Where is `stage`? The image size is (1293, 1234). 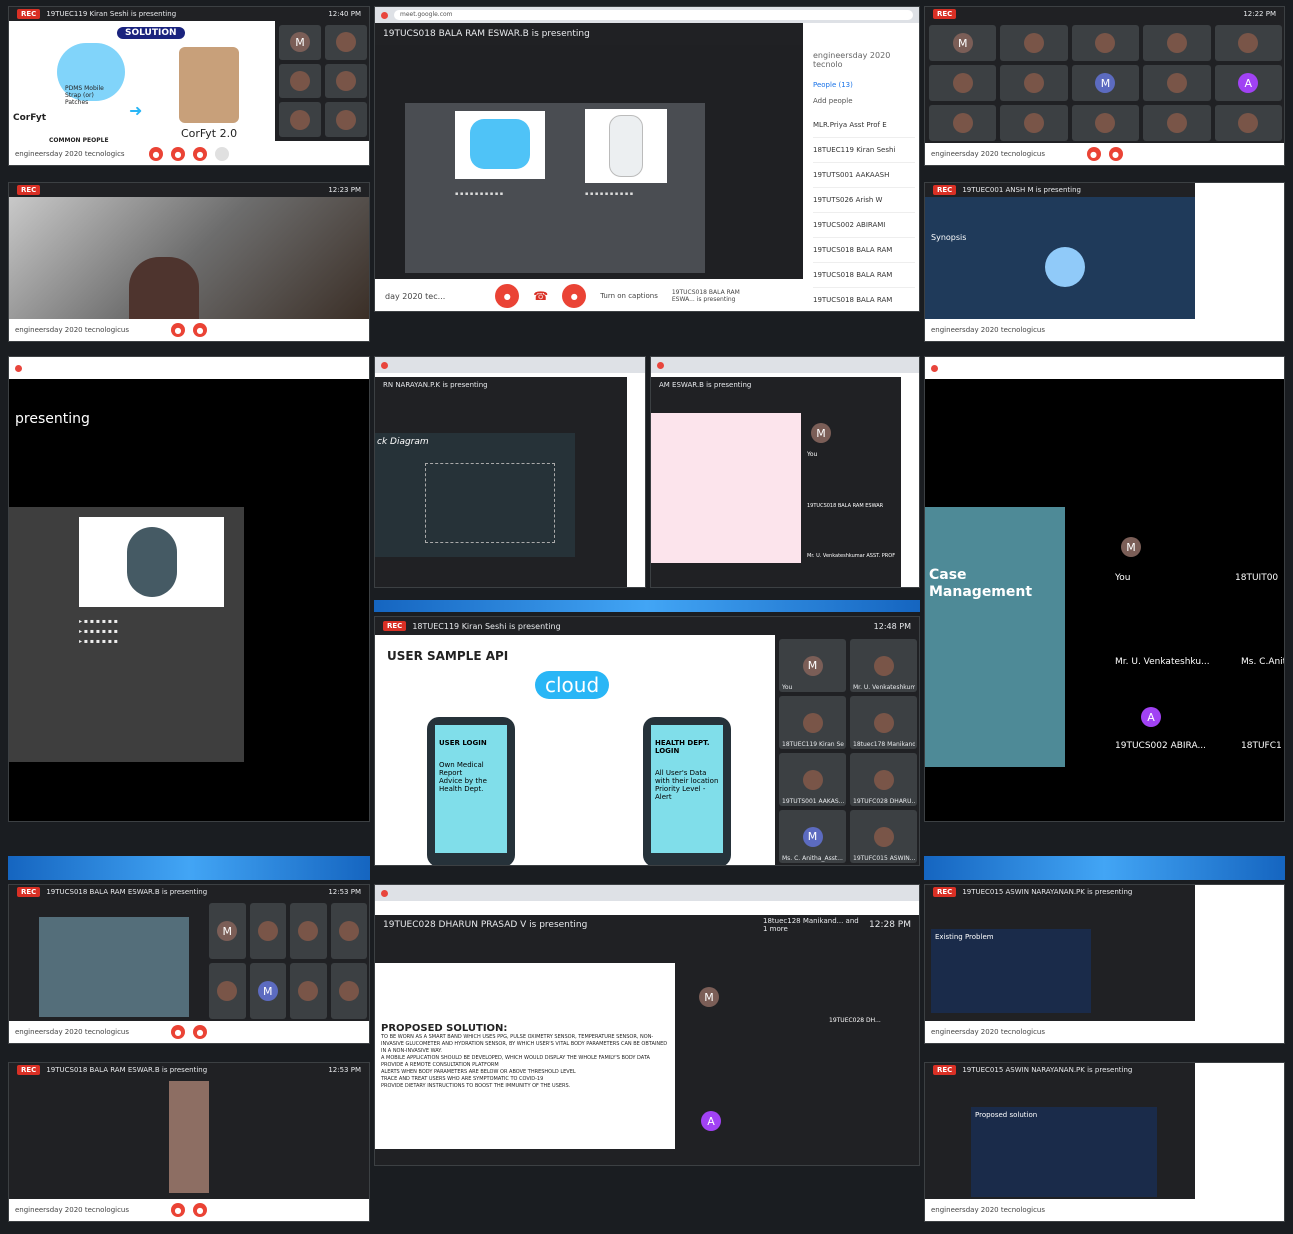 stage is located at coordinates (189, 1139).